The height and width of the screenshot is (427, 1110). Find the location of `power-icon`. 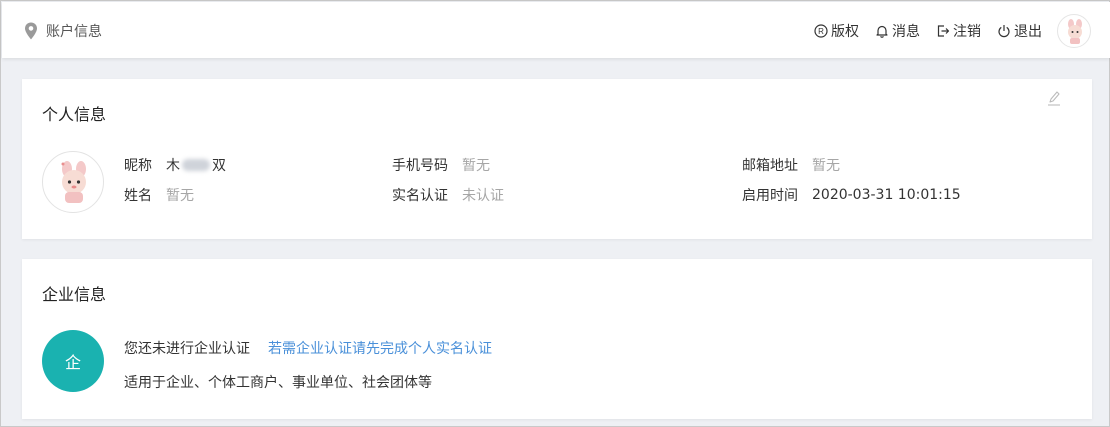

power-icon is located at coordinates (1004, 31).